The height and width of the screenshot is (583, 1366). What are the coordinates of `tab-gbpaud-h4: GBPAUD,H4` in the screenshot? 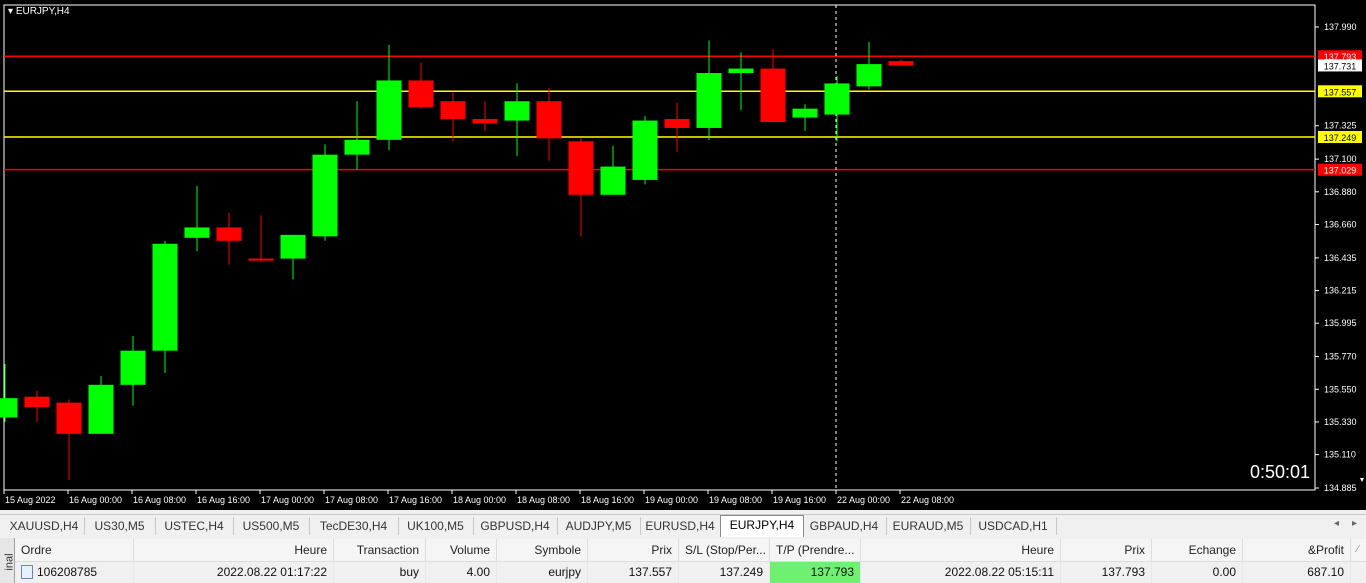 It's located at (844, 526).